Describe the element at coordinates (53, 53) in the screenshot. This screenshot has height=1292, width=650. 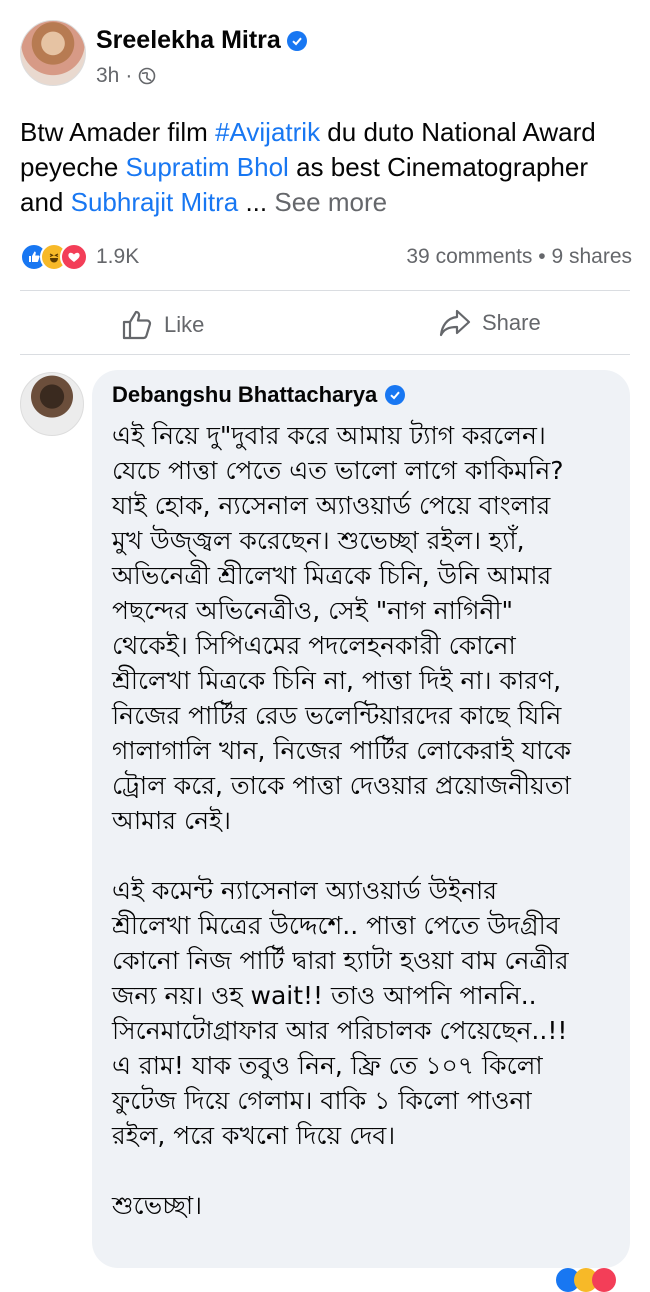
I see `author-avatar` at that location.